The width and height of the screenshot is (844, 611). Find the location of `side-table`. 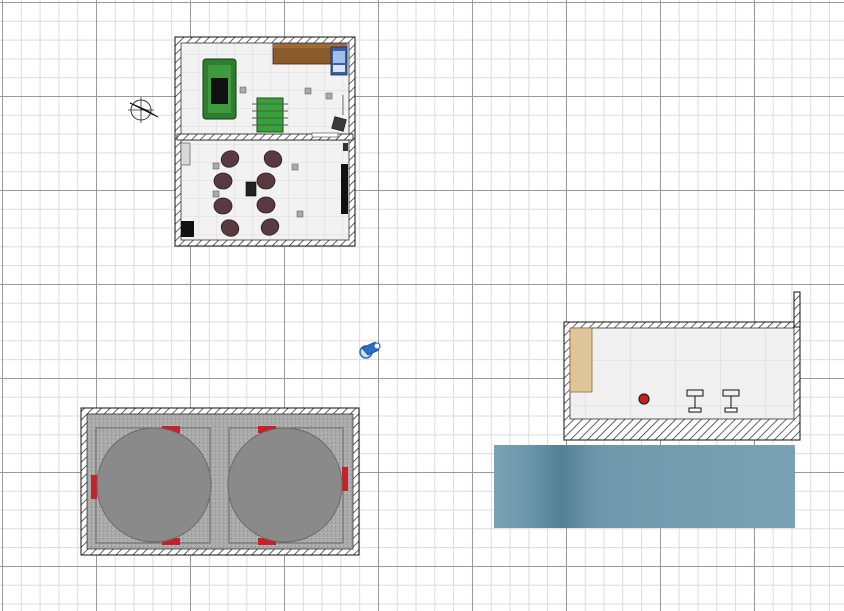

side-table is located at coordinates (339, 124).